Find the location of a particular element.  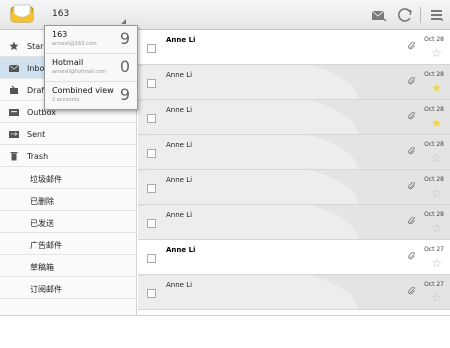

account-item-hotmail: Hotmail annesli@hotmail.com 0 is located at coordinates (91, 68).